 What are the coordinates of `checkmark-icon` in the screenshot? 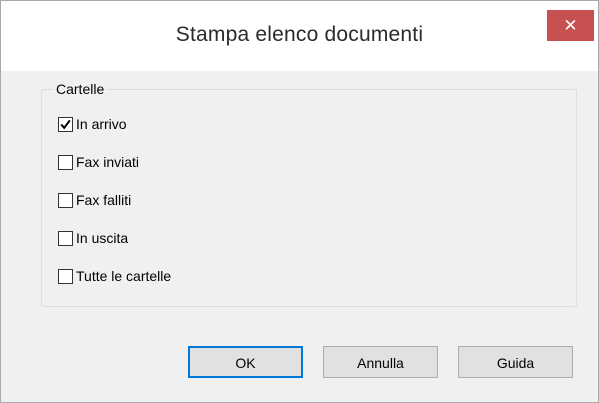 It's located at (65, 124).